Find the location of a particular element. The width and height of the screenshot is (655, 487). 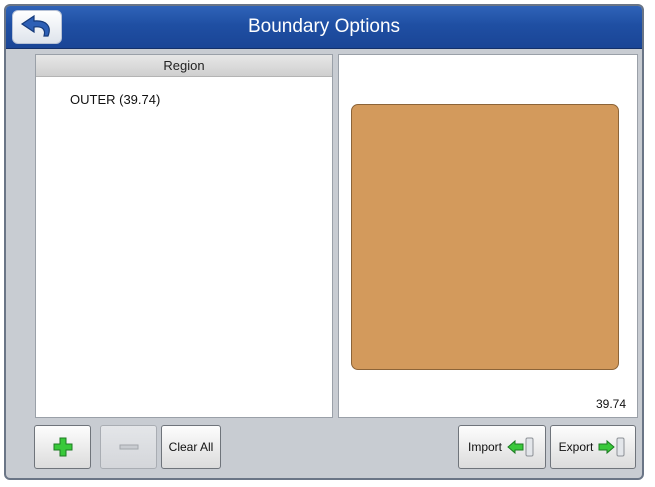

export-button: Export is located at coordinates (593, 447).